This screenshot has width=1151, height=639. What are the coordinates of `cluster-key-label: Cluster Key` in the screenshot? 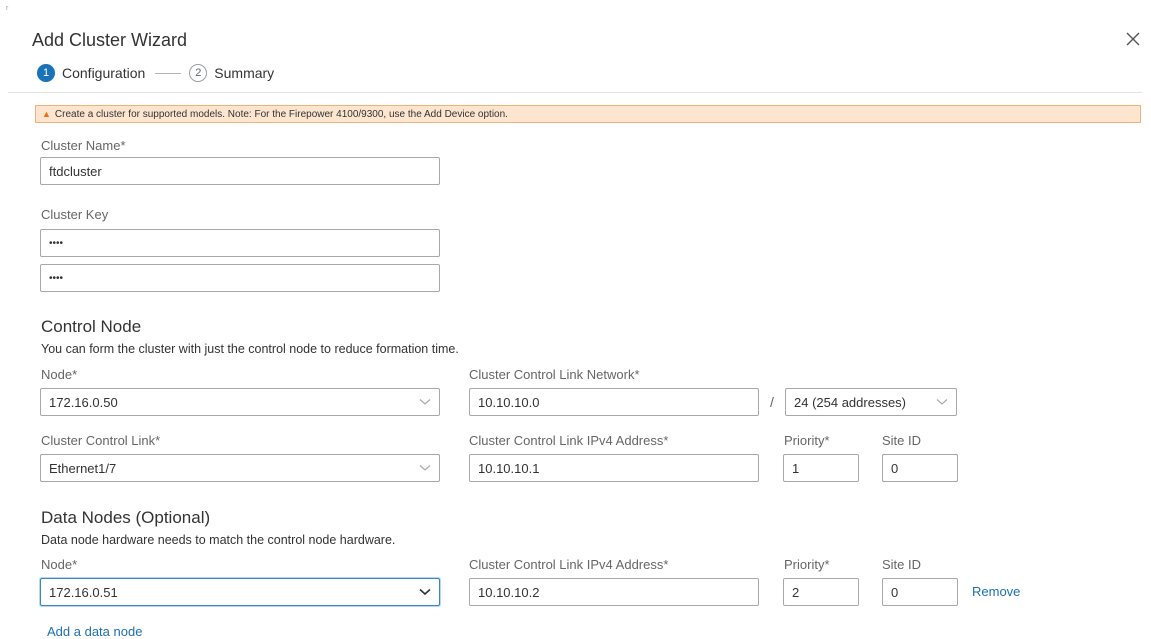 It's located at (75, 214).